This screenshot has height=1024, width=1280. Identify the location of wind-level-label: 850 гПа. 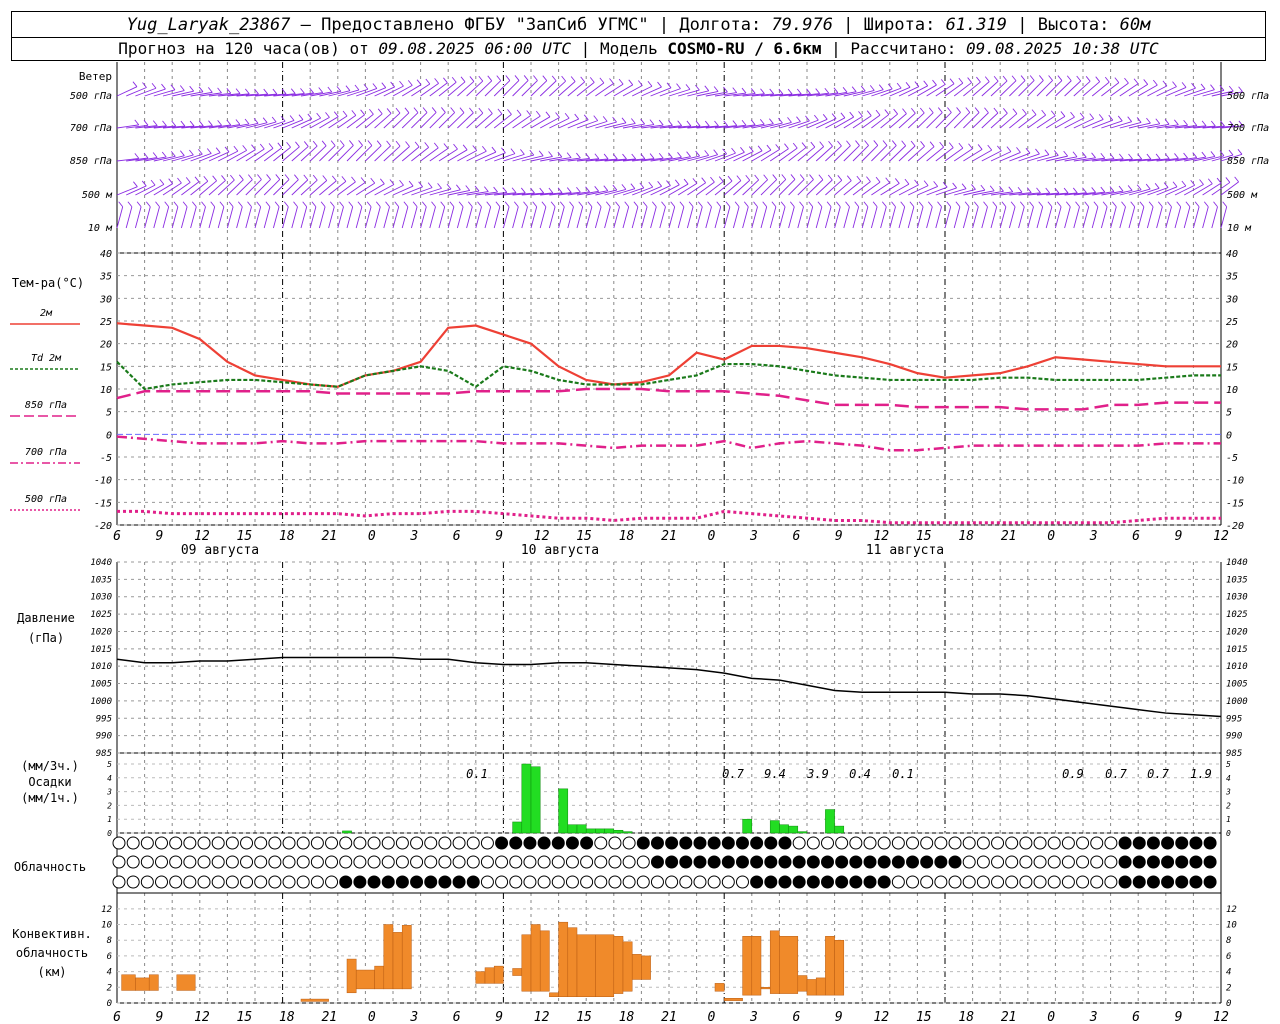
(91, 161).